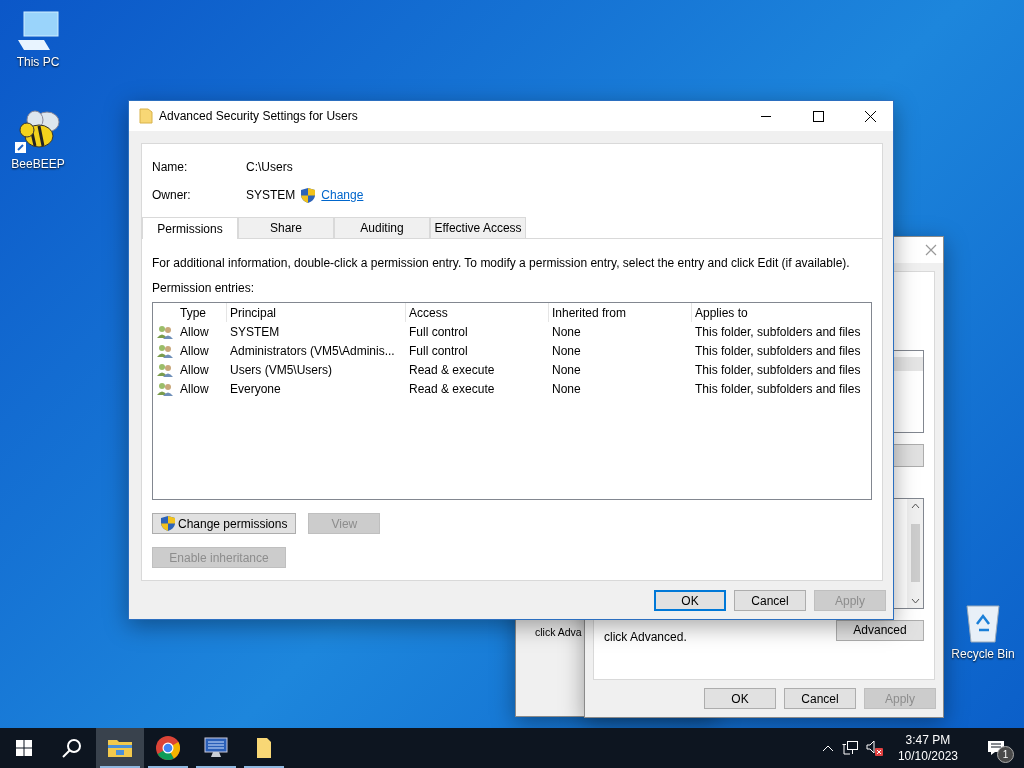  I want to click on column-header: Access, so click(477, 312).